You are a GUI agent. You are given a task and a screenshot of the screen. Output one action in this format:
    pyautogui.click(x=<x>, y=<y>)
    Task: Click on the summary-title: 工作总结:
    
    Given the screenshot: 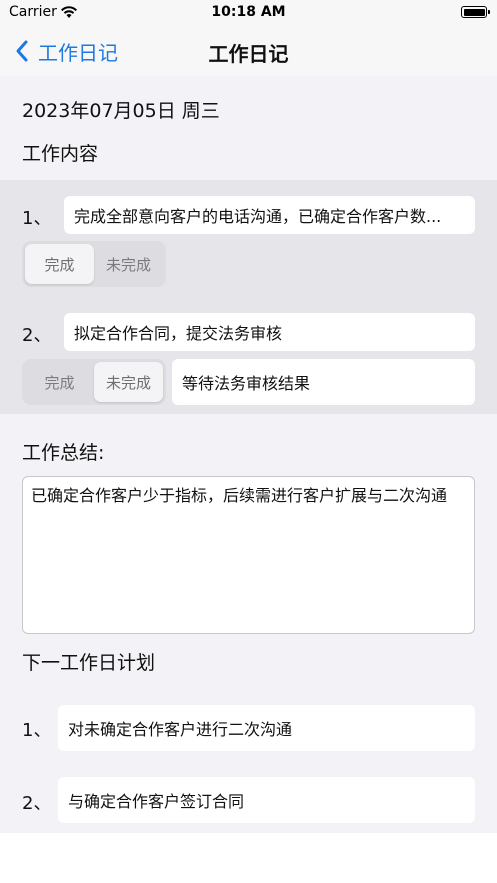 What is the action you would take?
    pyautogui.click(x=63, y=453)
    